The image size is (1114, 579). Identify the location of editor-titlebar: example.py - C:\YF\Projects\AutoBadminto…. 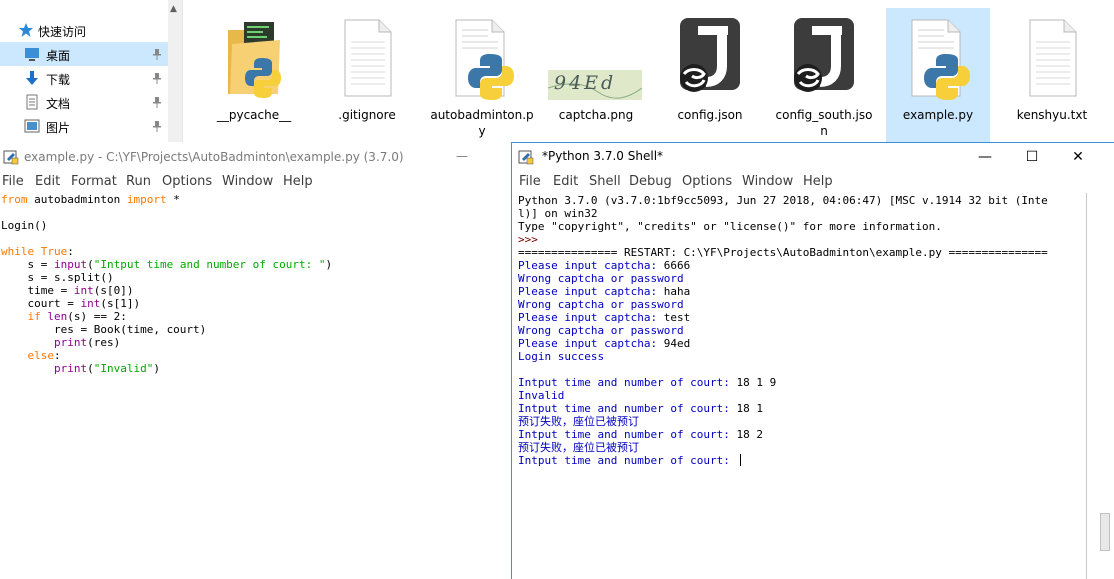
(255, 157).